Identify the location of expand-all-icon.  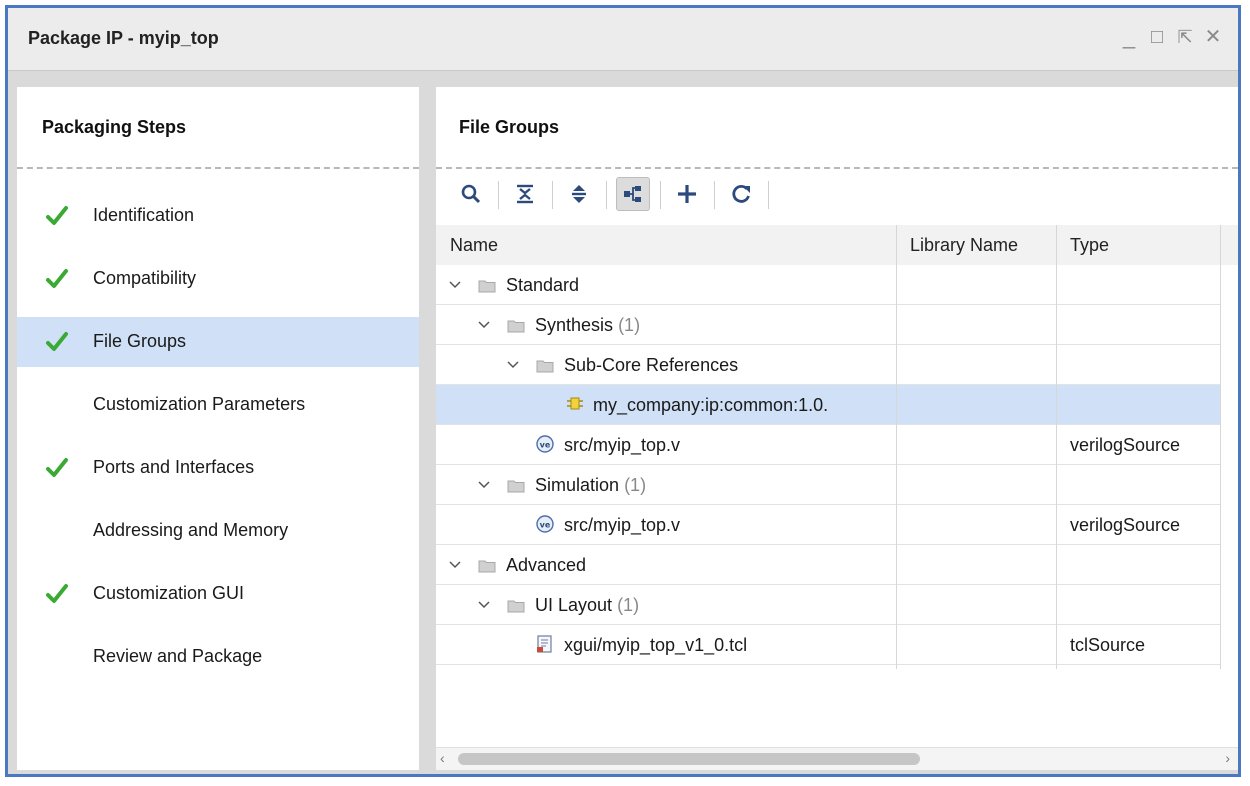
(579, 194).